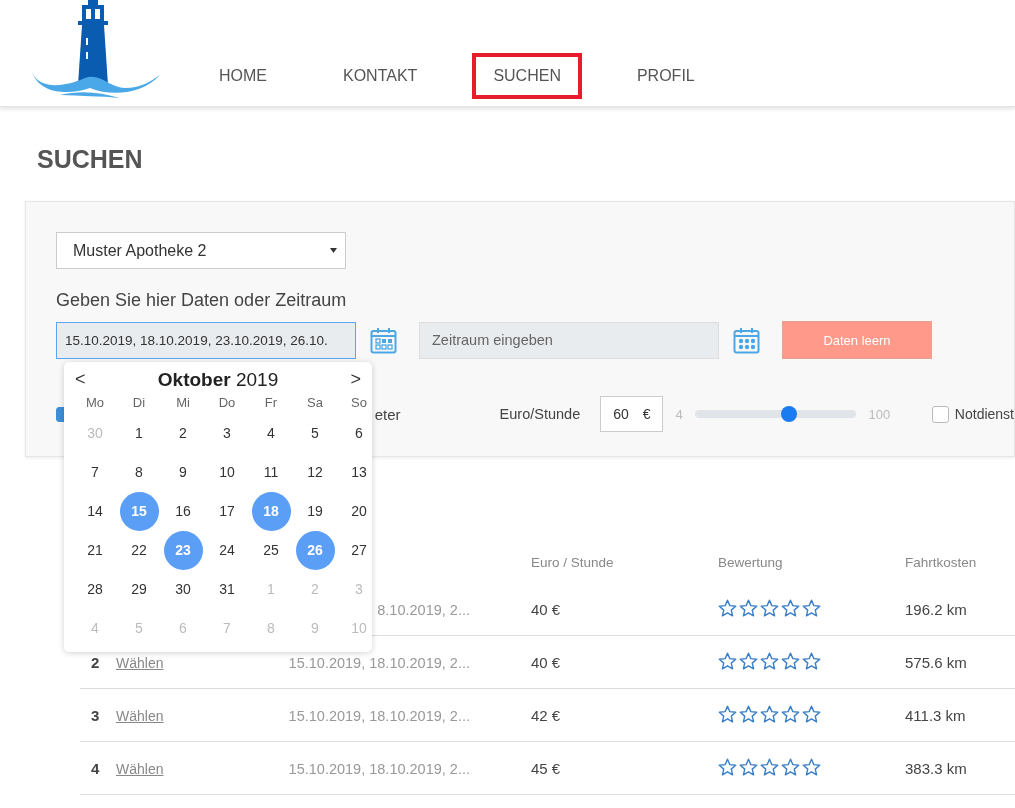 The height and width of the screenshot is (808, 1015). What do you see at coordinates (333, 250) in the screenshot?
I see `caret-icon` at bounding box center [333, 250].